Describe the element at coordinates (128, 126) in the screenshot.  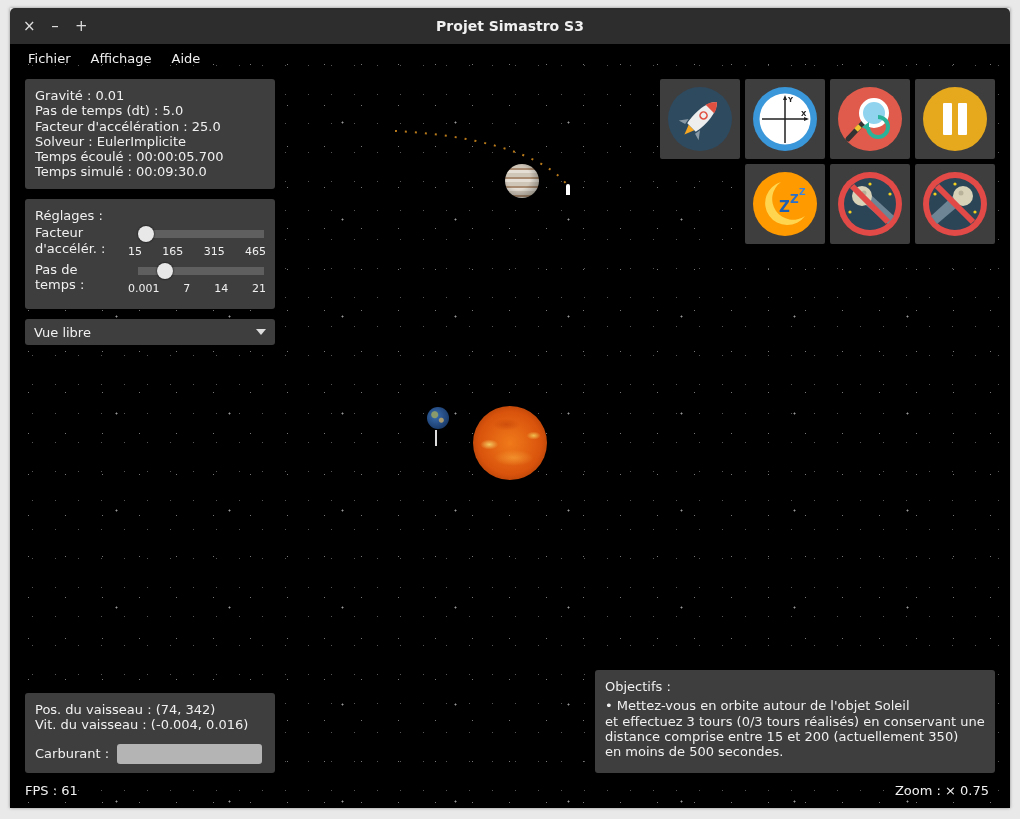
I see `info-text: Facteur d'accélération : 25.0` at that location.